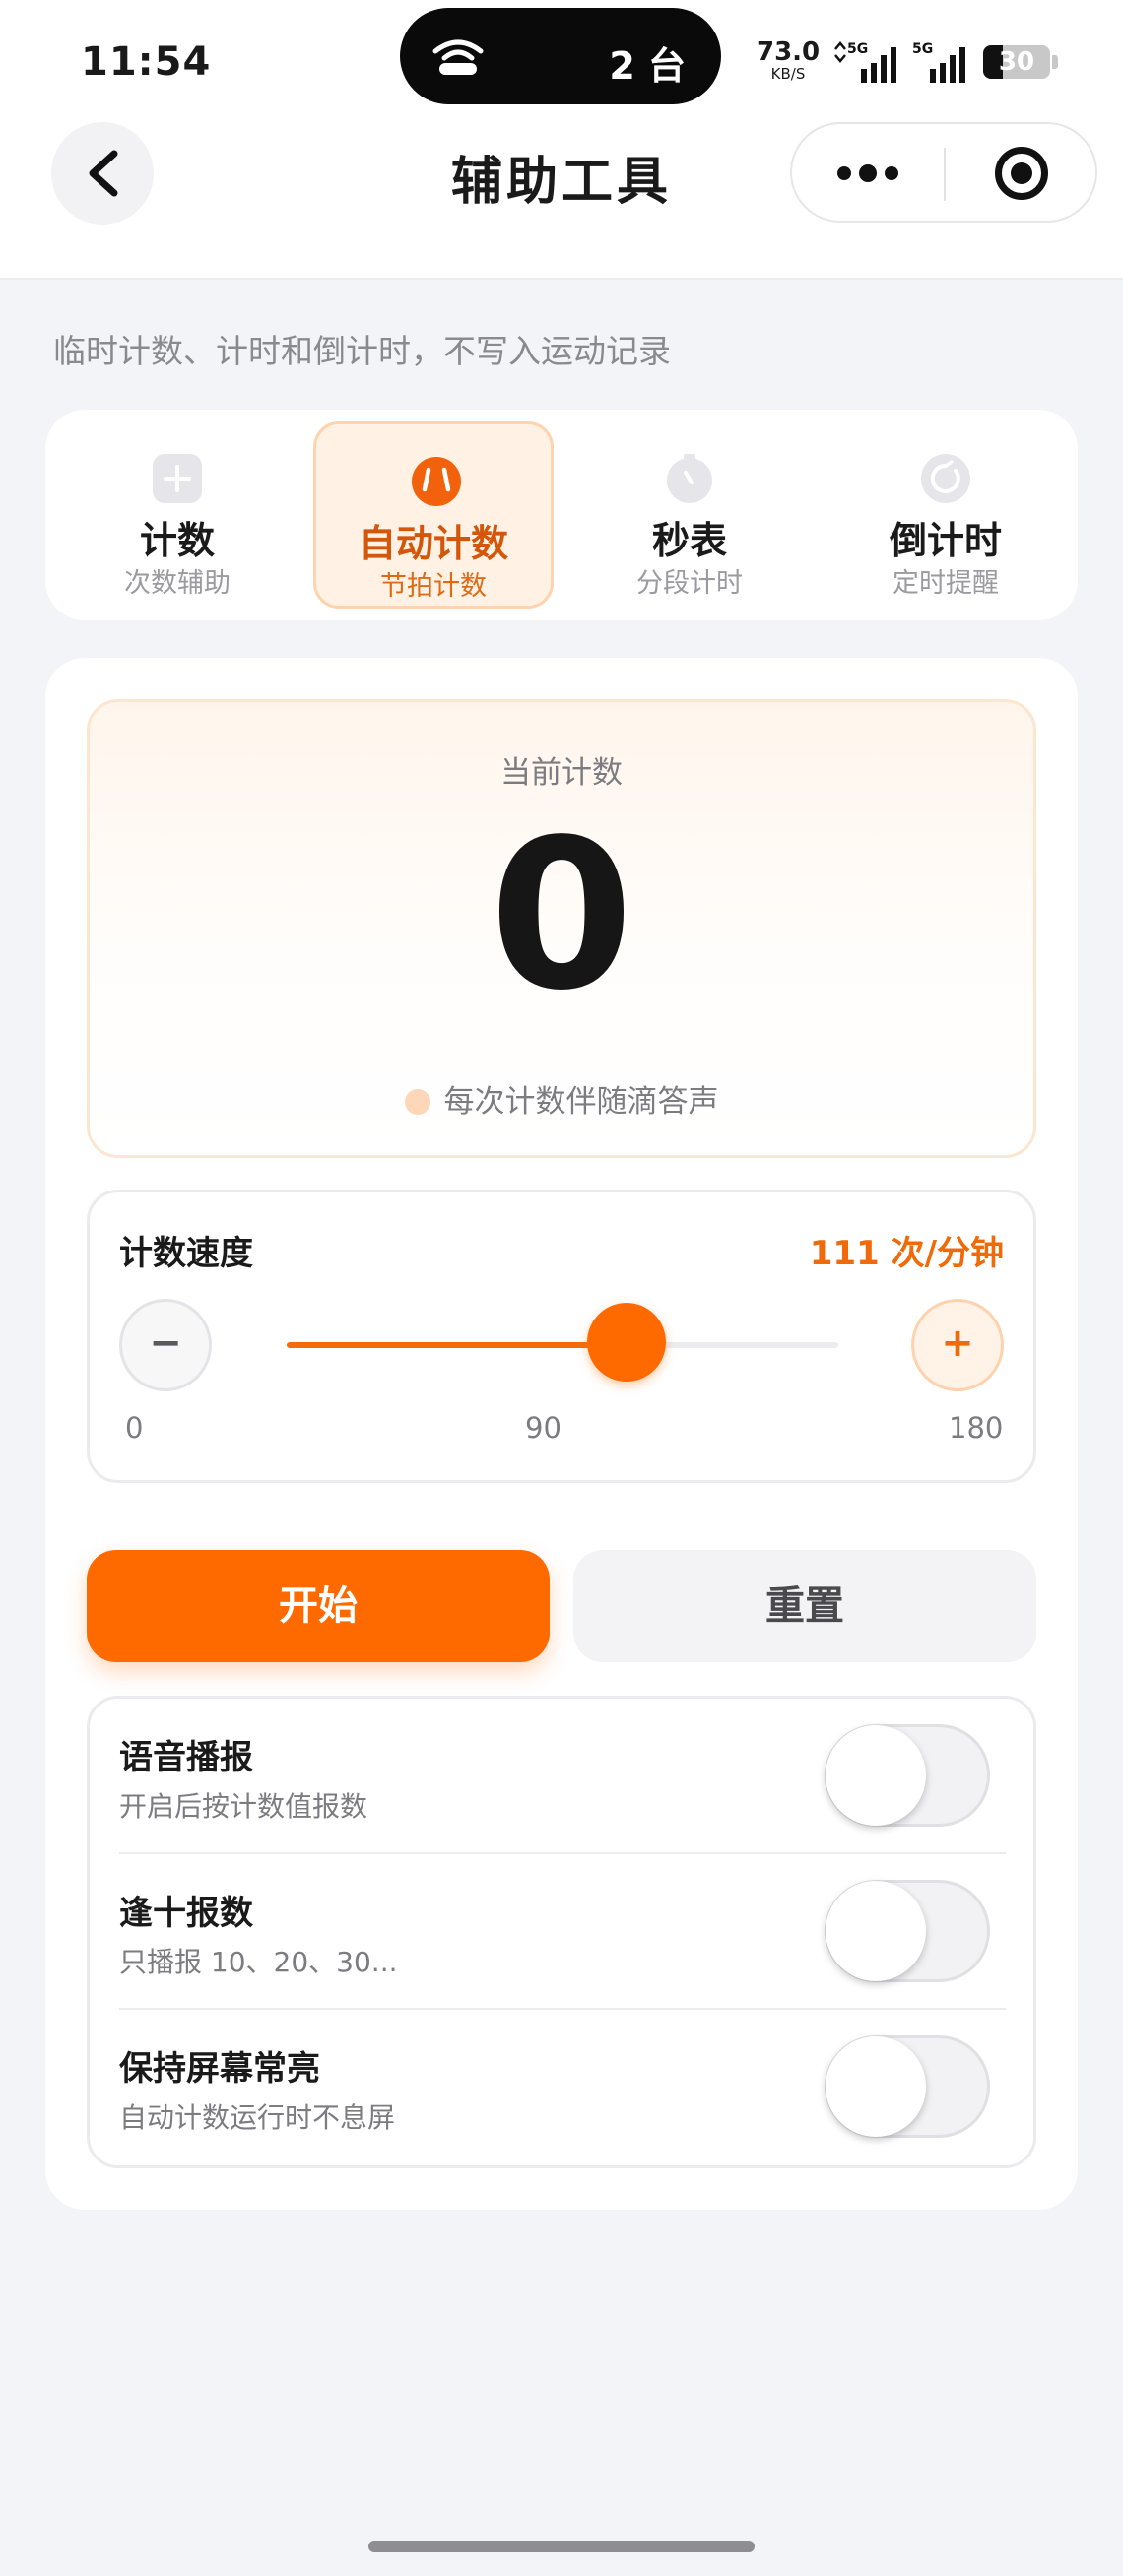  I want to click on tab-title: 计数, so click(177, 540).